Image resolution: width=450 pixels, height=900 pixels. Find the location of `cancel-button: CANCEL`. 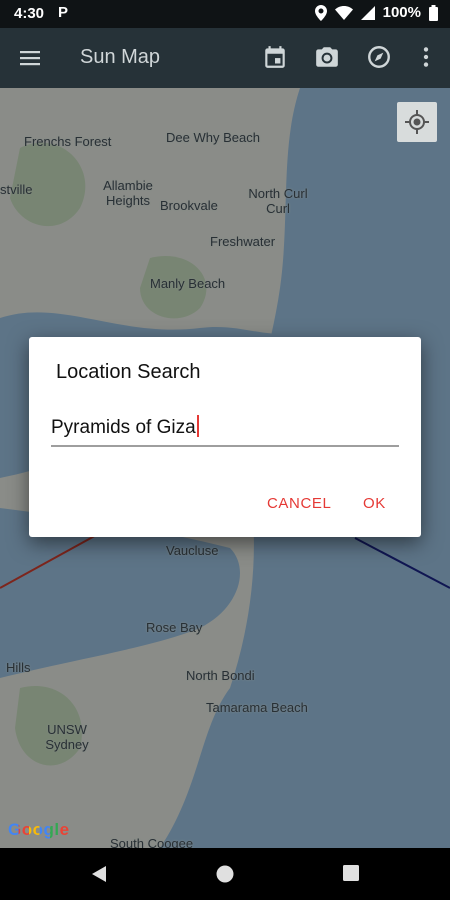

cancel-button: CANCEL is located at coordinates (299, 503).